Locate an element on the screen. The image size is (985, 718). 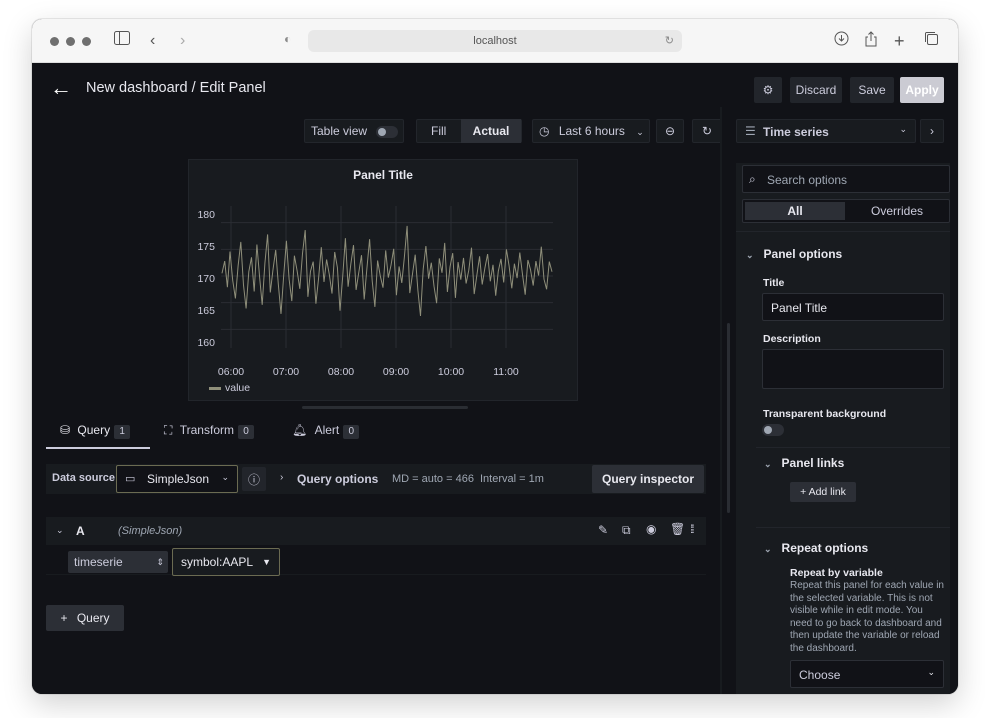
search-options-input: ⌕ Search options is located at coordinates (846, 179).